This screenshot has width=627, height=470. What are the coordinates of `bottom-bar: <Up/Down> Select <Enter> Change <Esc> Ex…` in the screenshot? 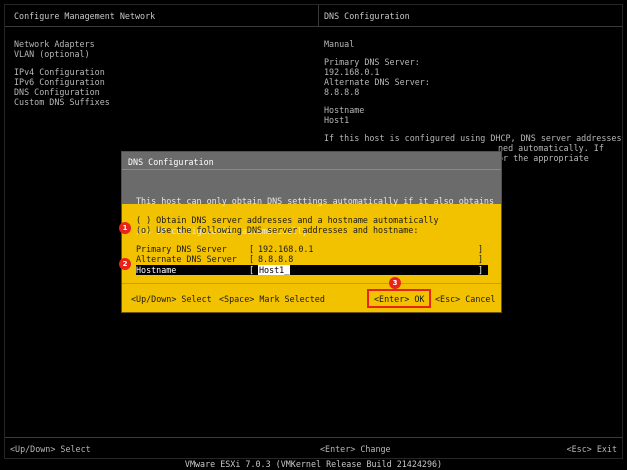 It's located at (313, 448).